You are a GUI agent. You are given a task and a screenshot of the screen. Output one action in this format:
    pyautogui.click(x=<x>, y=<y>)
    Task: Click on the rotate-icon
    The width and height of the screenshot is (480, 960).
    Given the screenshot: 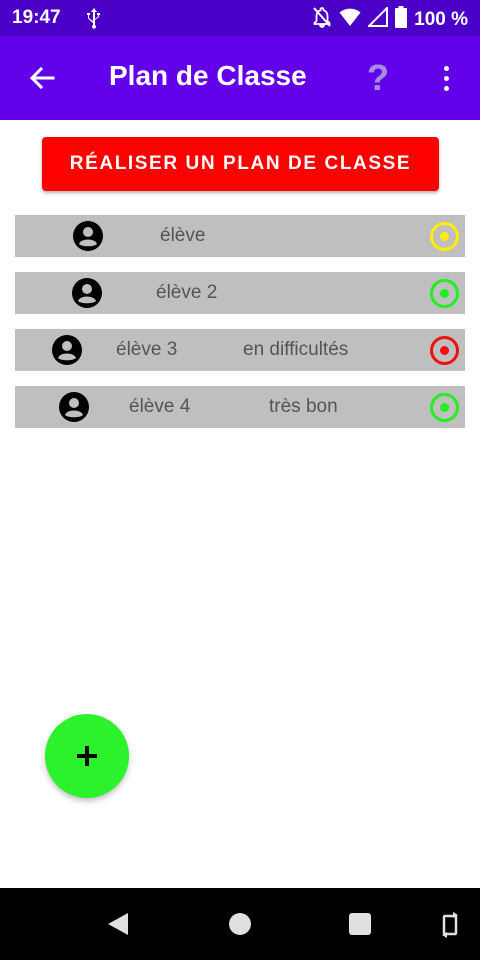 What is the action you would take?
    pyautogui.click(x=450, y=925)
    